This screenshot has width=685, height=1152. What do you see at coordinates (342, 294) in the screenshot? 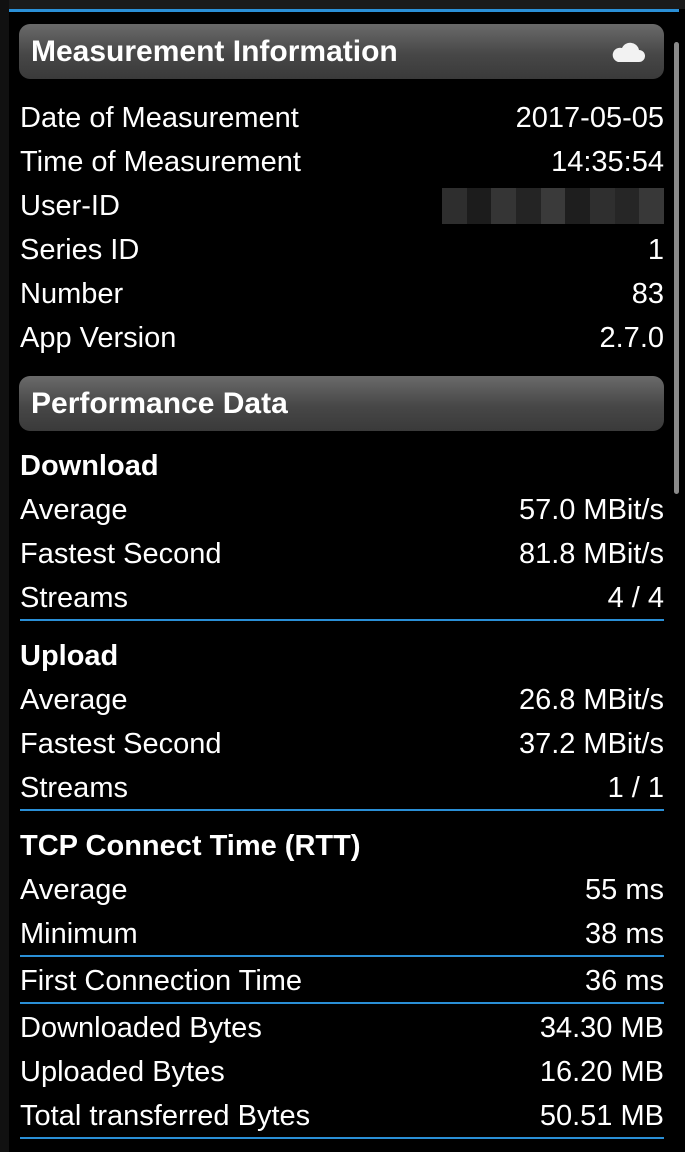
I see `row-number: Number 83` at bounding box center [342, 294].